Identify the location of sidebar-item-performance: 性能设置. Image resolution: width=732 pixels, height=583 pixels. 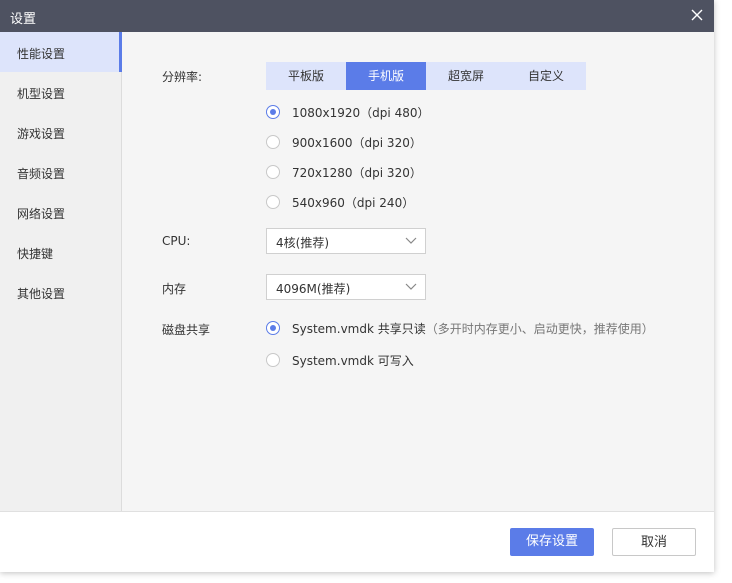
(61, 52).